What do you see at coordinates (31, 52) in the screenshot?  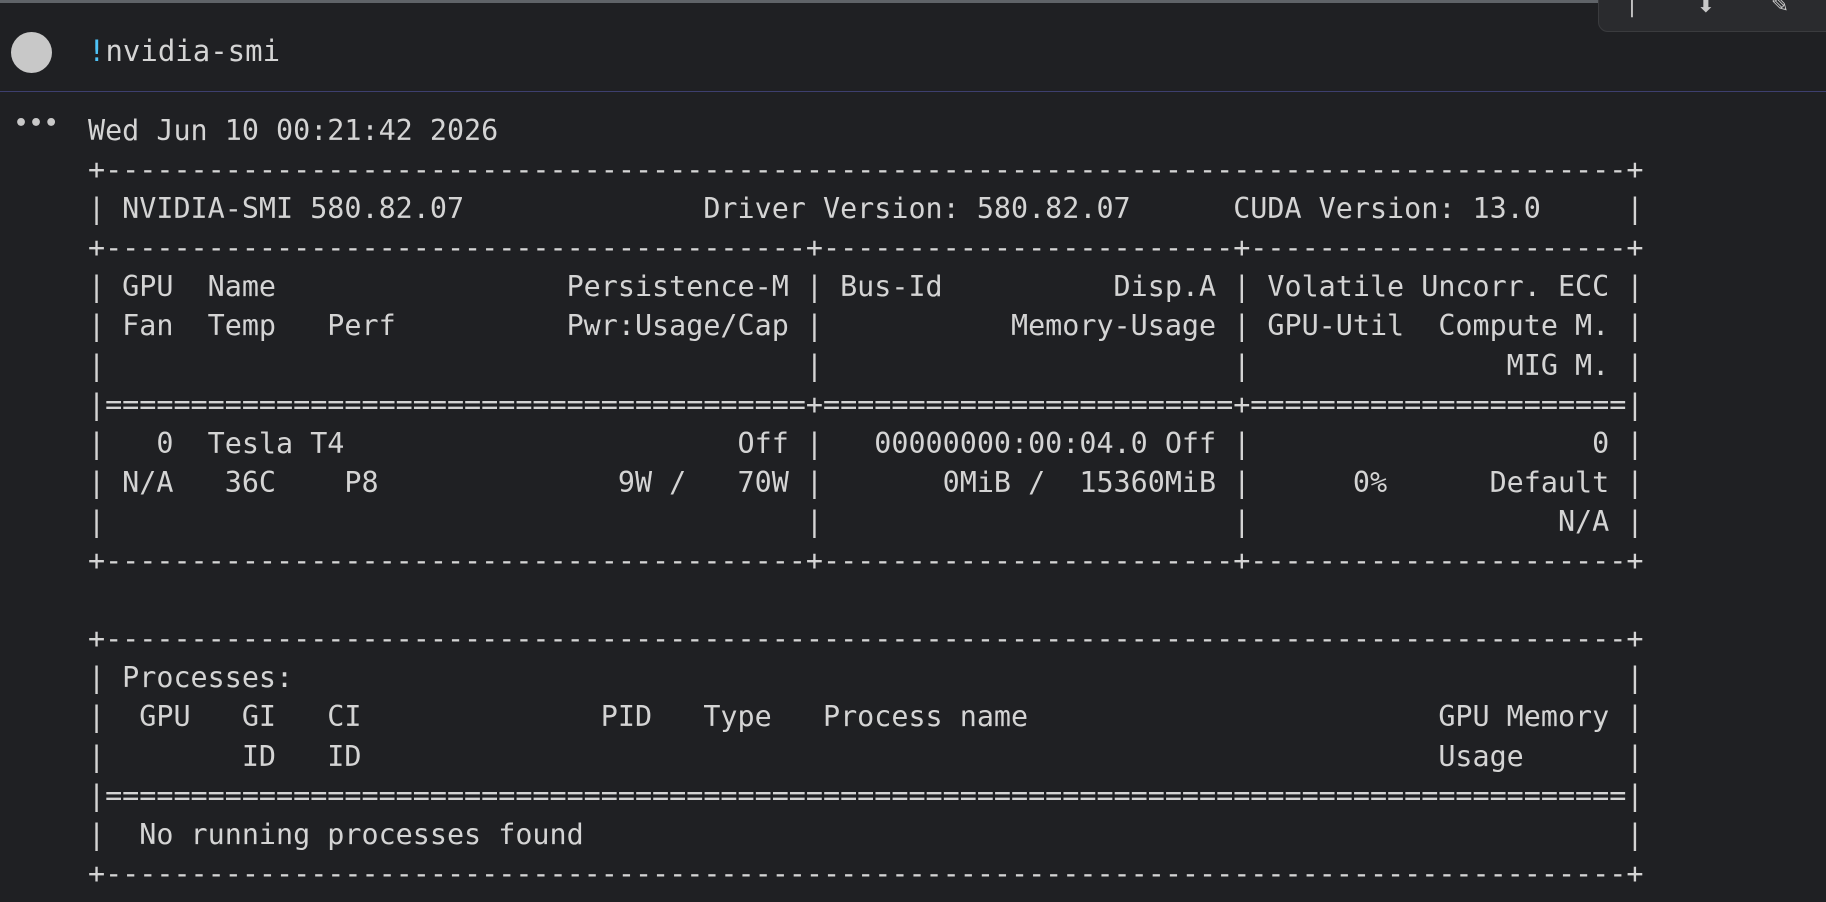 I see `run-cell-button` at bounding box center [31, 52].